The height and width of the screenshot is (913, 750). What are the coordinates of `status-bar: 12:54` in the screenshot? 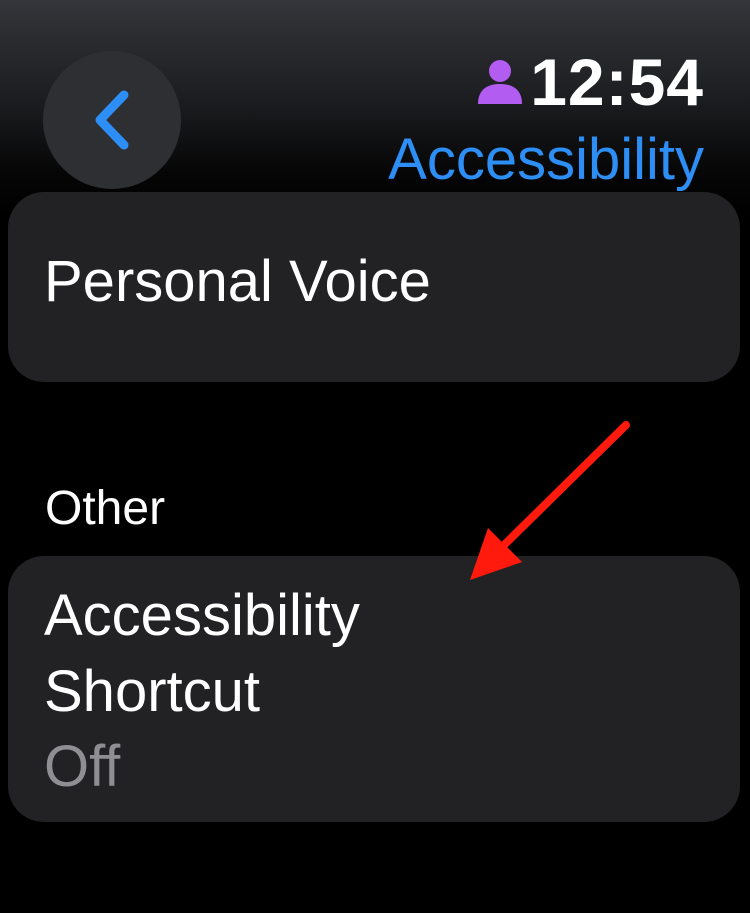 It's located at (590, 82).